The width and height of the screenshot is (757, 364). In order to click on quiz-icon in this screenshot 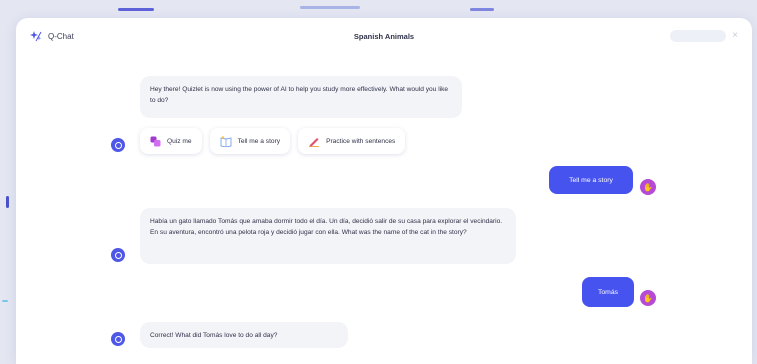, I will do `click(155, 141)`.